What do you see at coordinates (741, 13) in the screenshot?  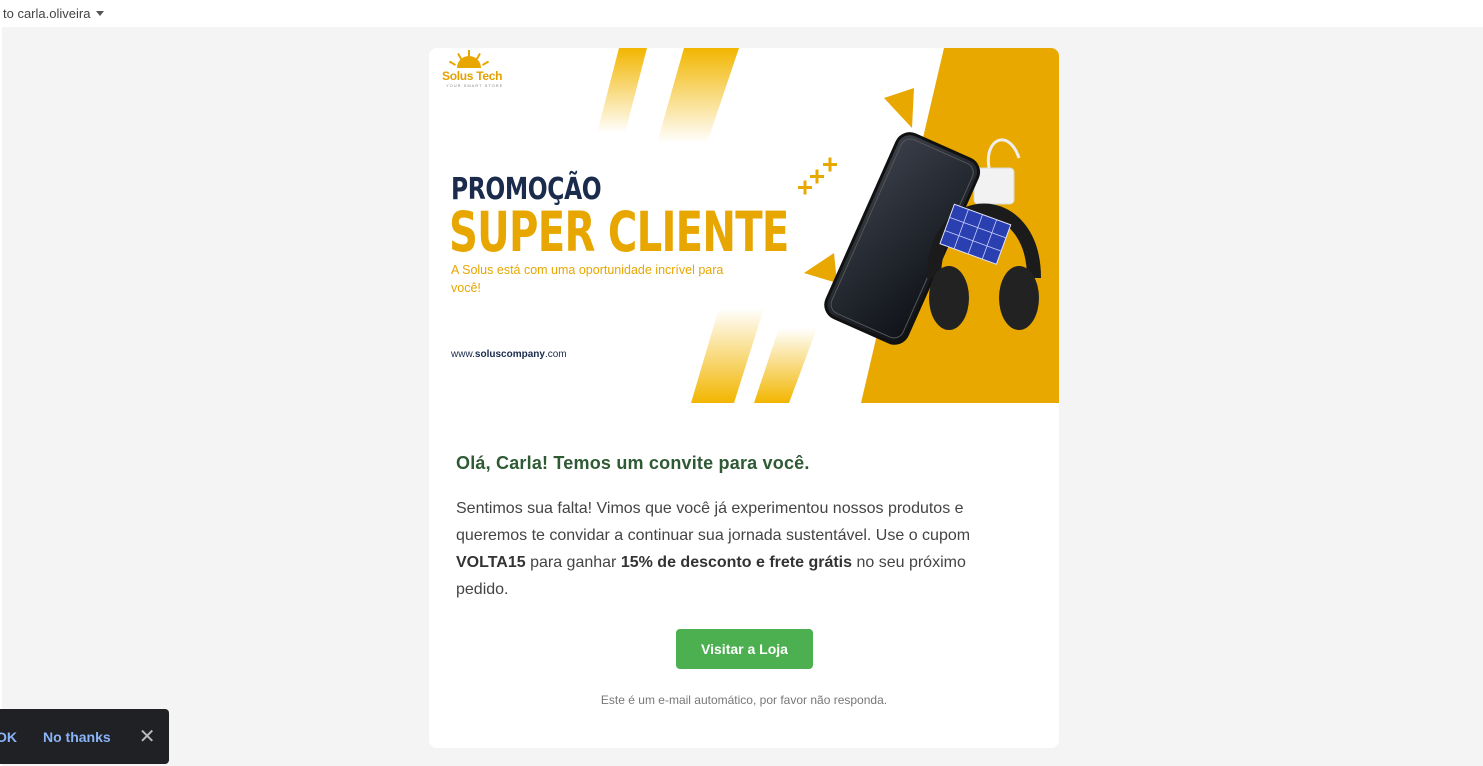 I see `recipient-bar: to carla.oliveira` at bounding box center [741, 13].